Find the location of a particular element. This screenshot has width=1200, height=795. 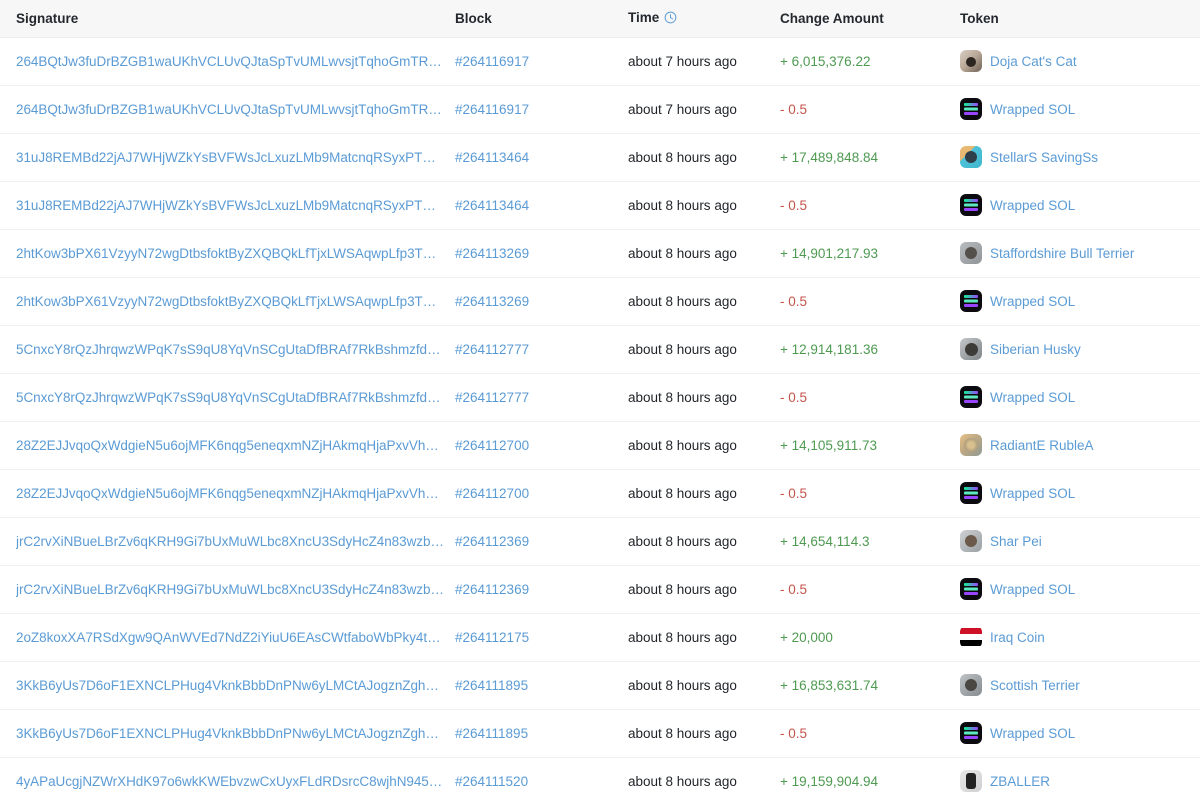

column-header-signature: Signature is located at coordinates (227, 19).